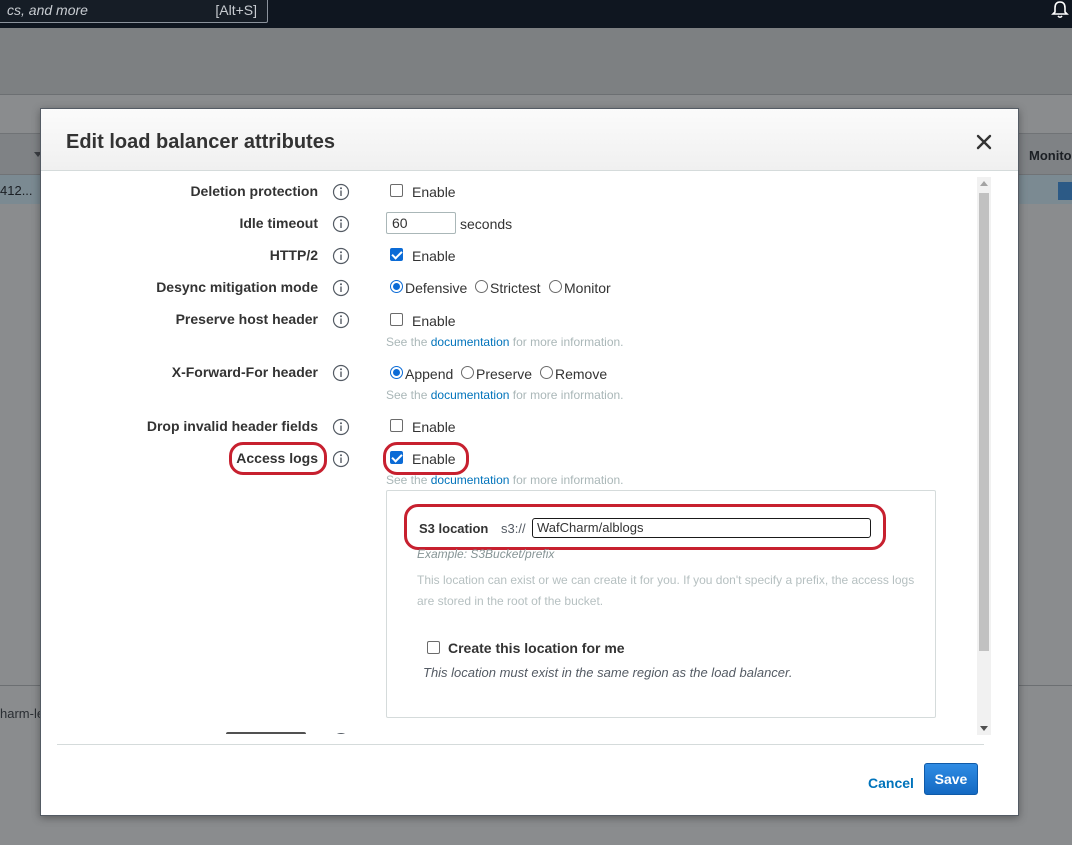 The image size is (1072, 845). Describe the element at coordinates (984, 728) in the screenshot. I see `scroll-down-icon` at that location.